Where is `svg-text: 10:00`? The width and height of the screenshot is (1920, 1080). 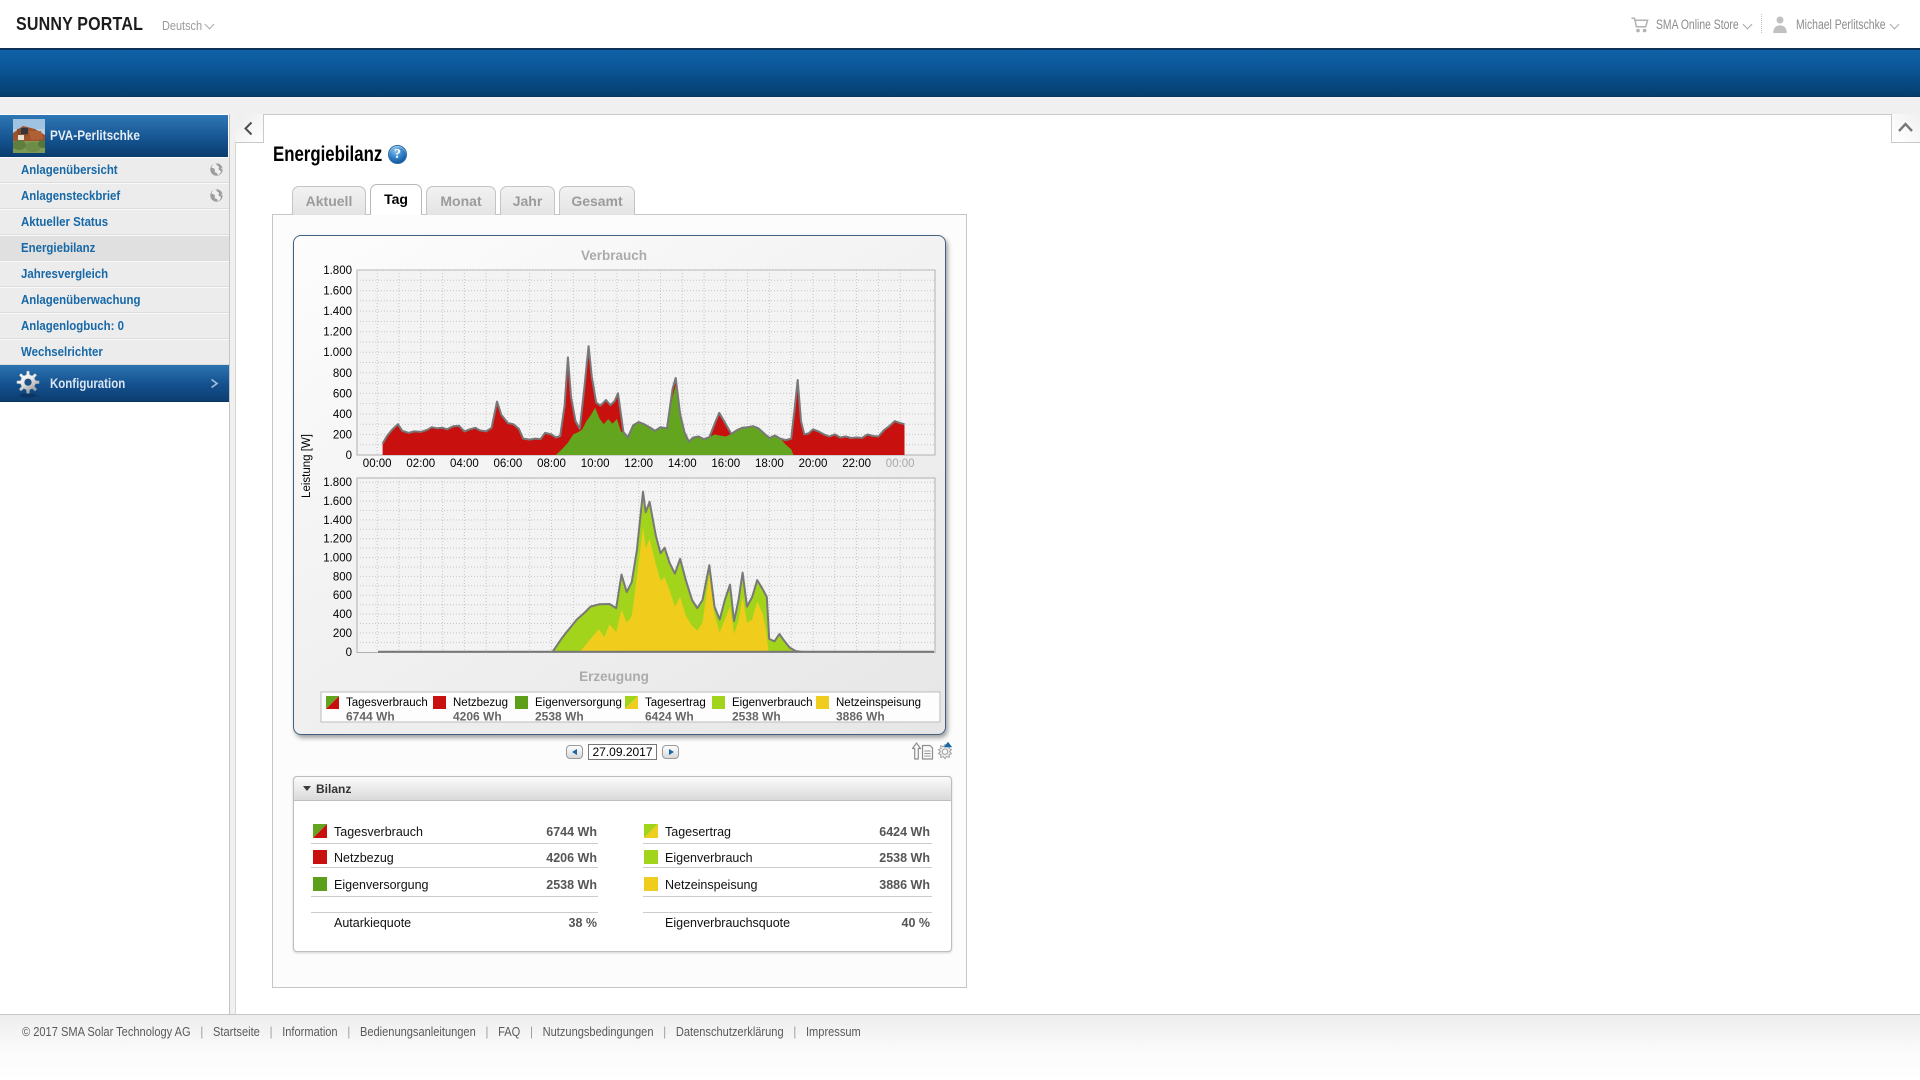
svg-text: 10:00 is located at coordinates (595, 464).